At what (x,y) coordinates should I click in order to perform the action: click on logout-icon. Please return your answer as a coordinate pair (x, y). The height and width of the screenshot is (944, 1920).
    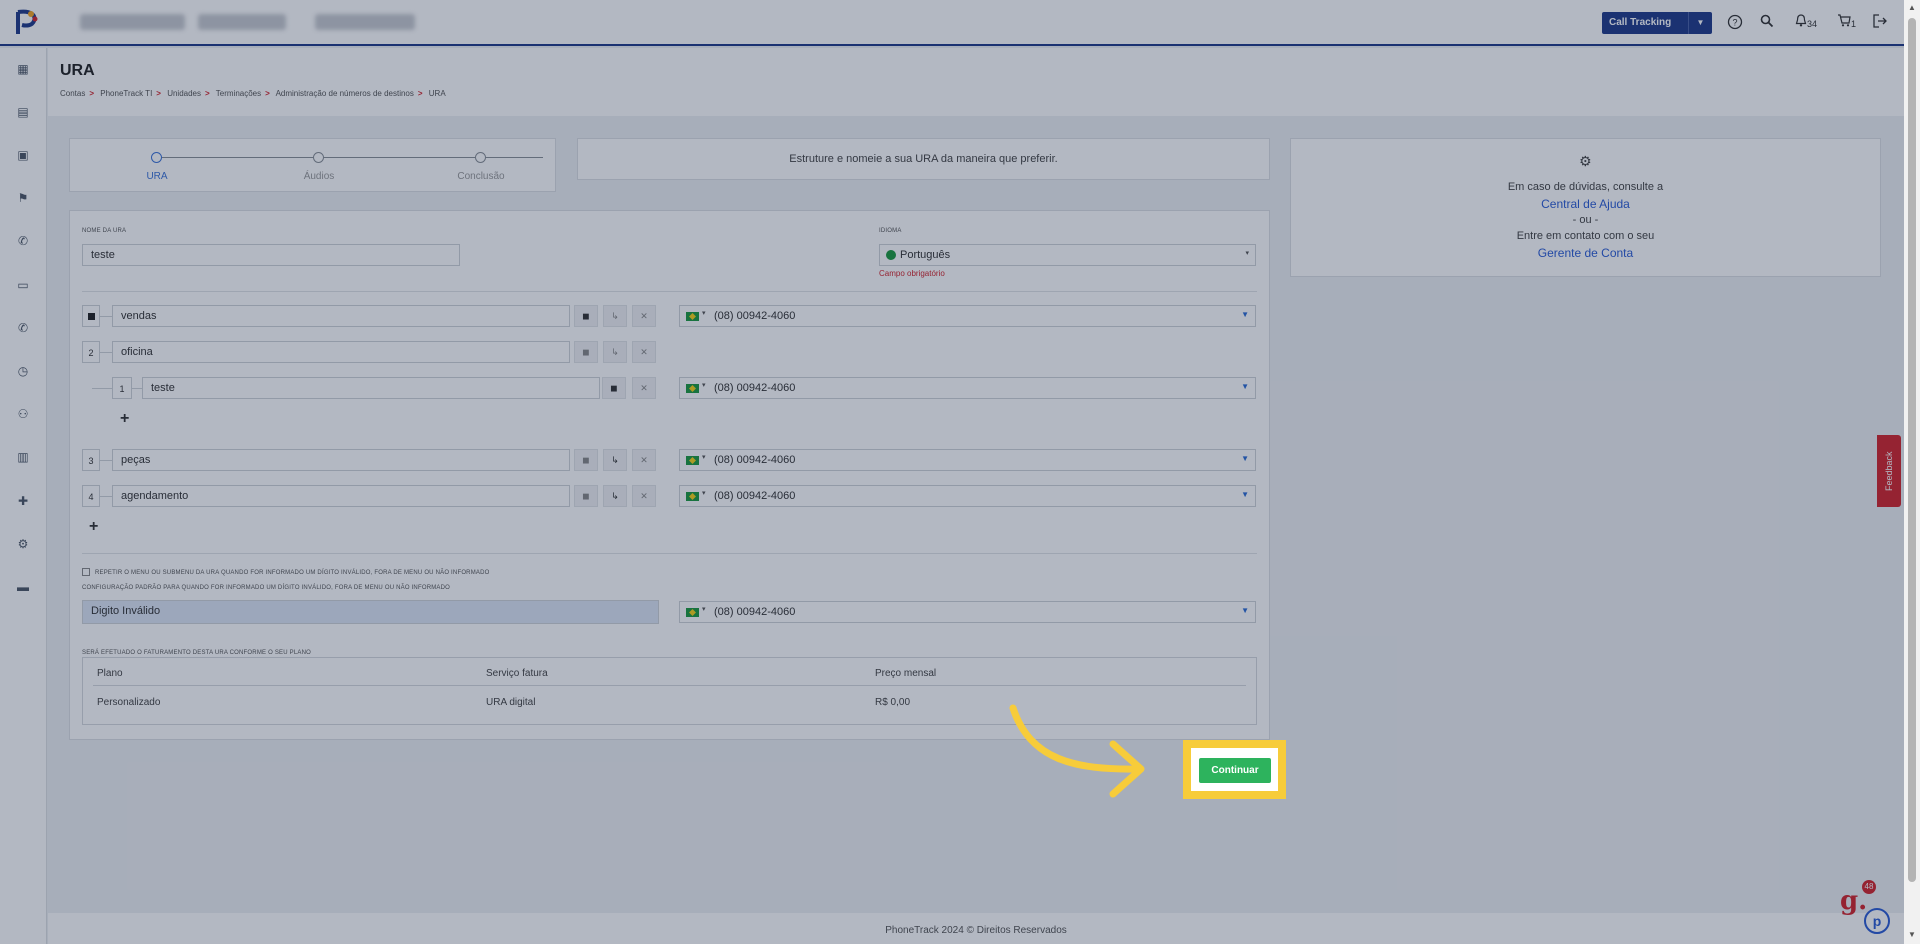
    Looking at the image, I should click on (1880, 23).